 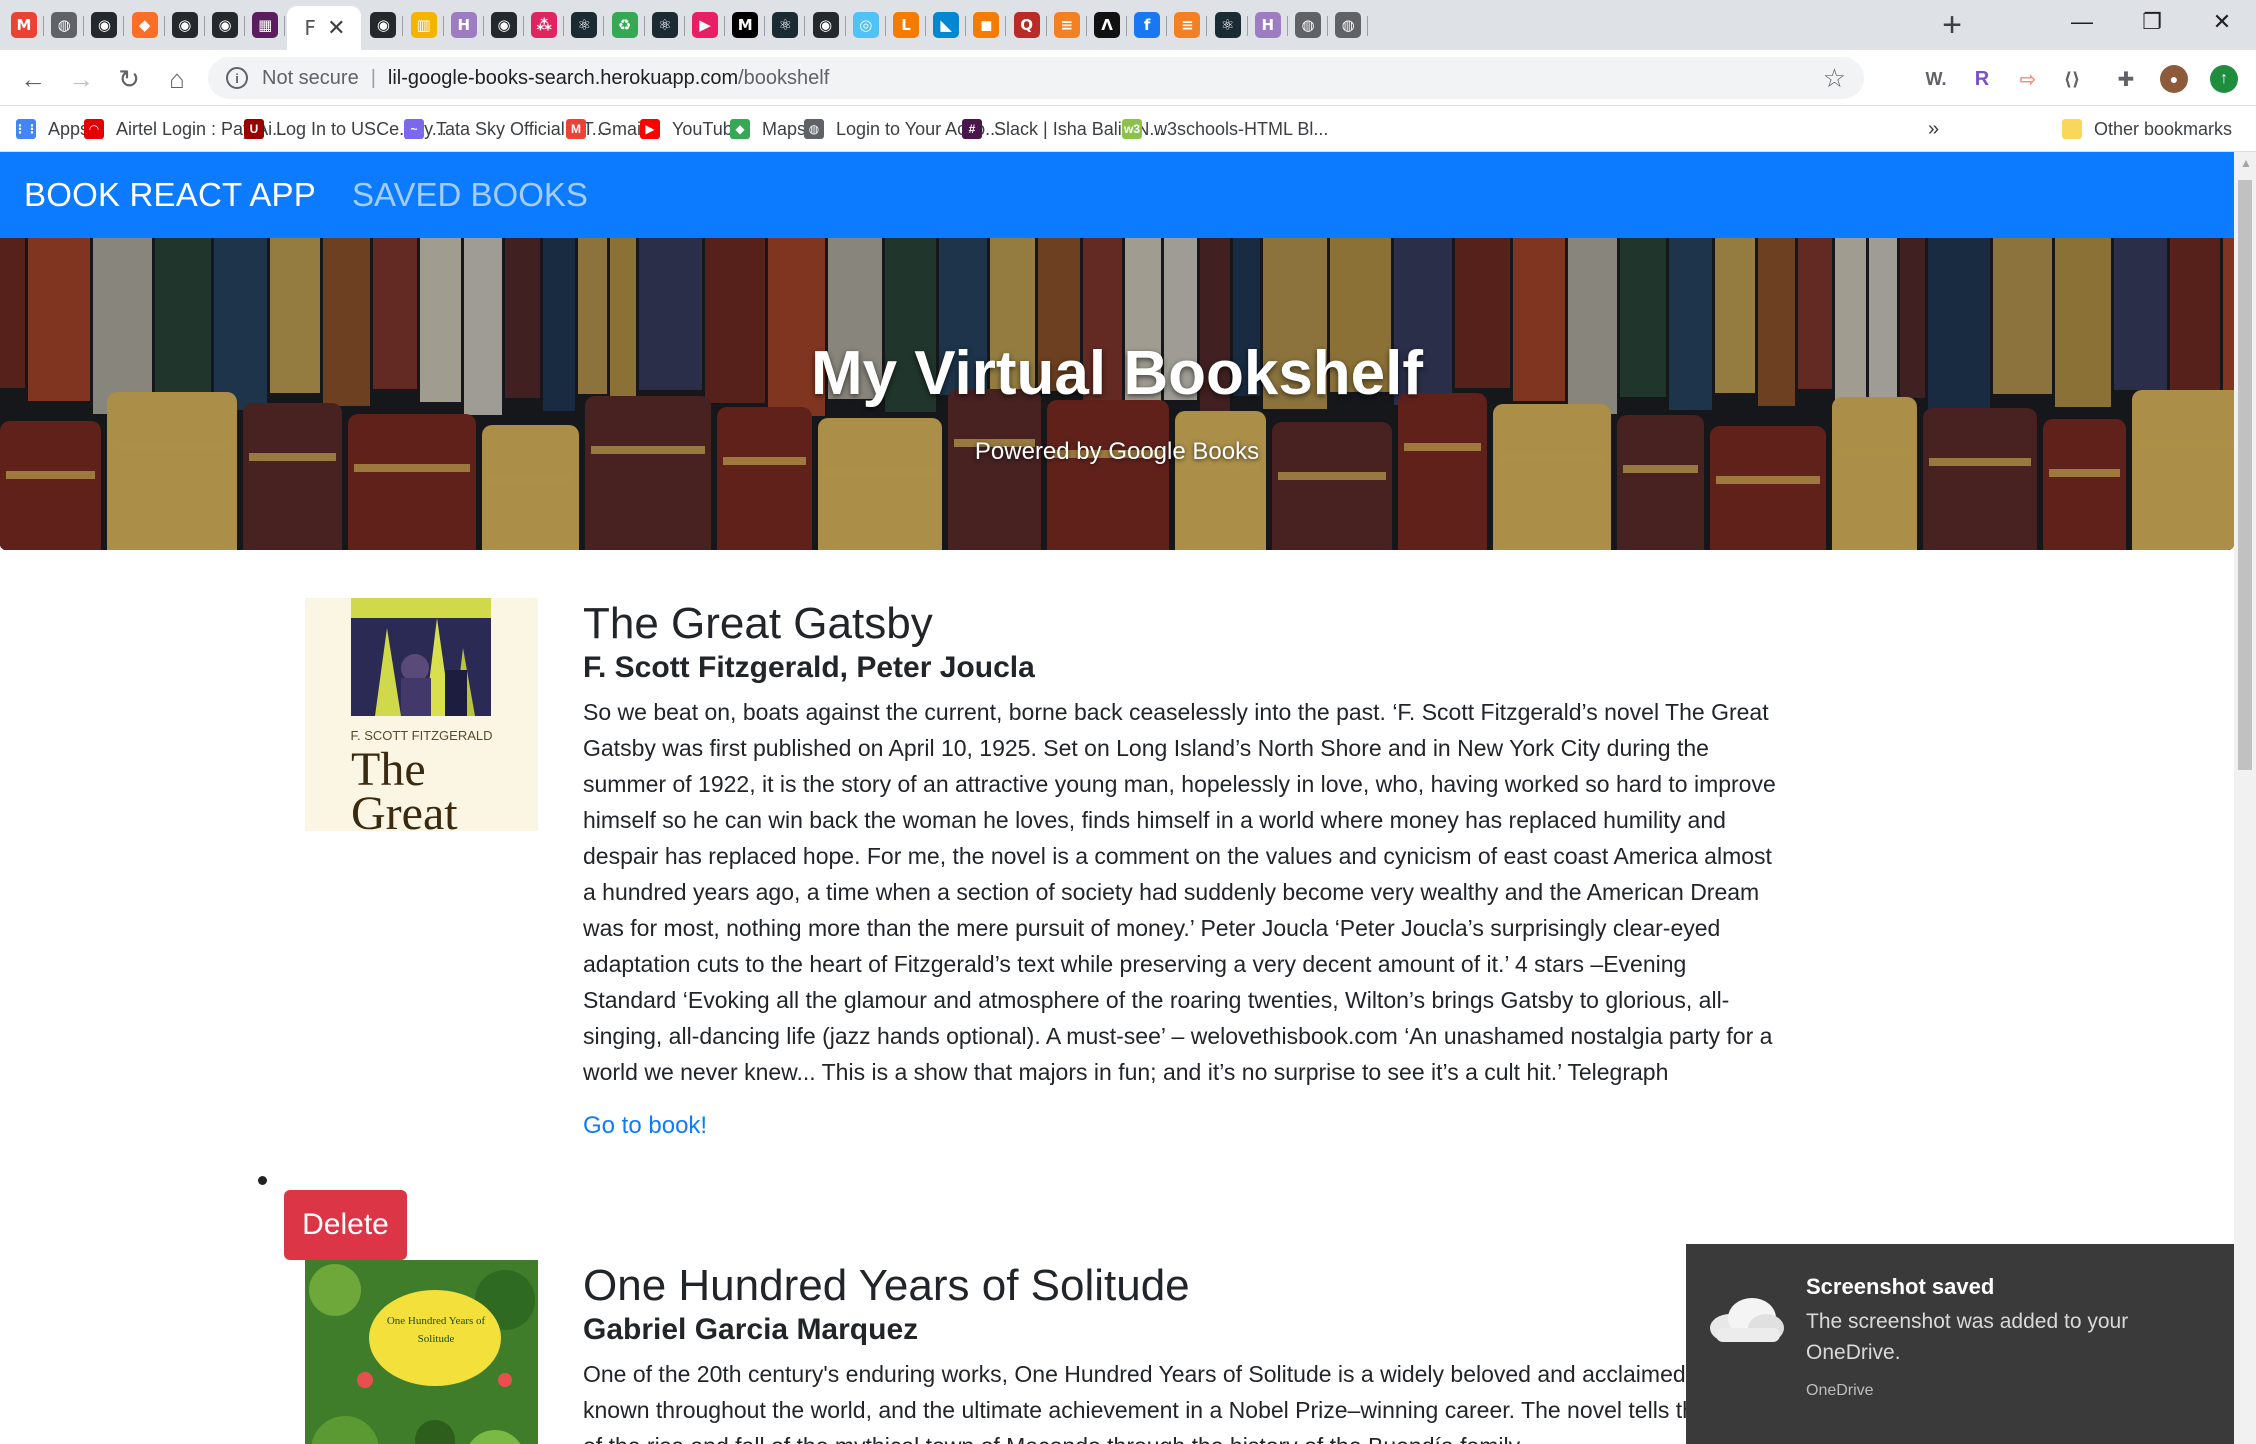 I want to click on go-to-book-link: Go to book!, so click(x=1183, y=1126).